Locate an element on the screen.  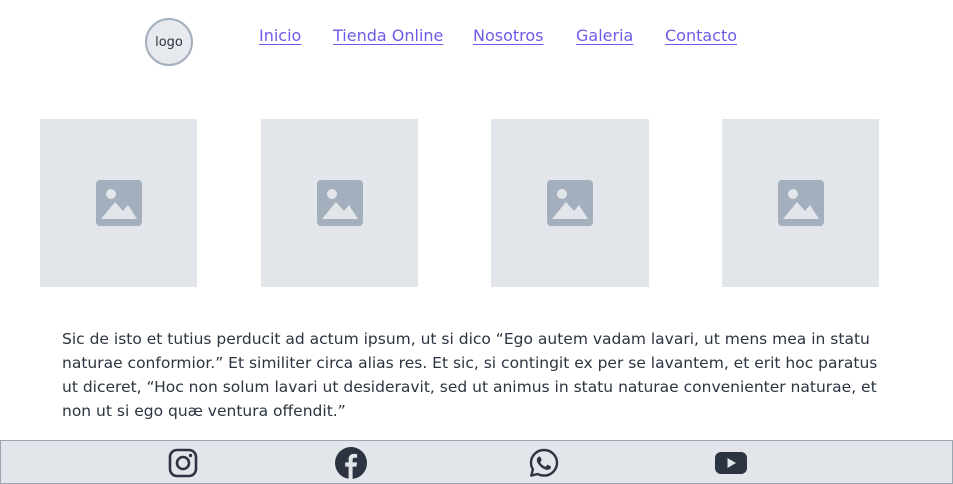
nav-link-nosotros: Nosotros is located at coordinates (508, 35).